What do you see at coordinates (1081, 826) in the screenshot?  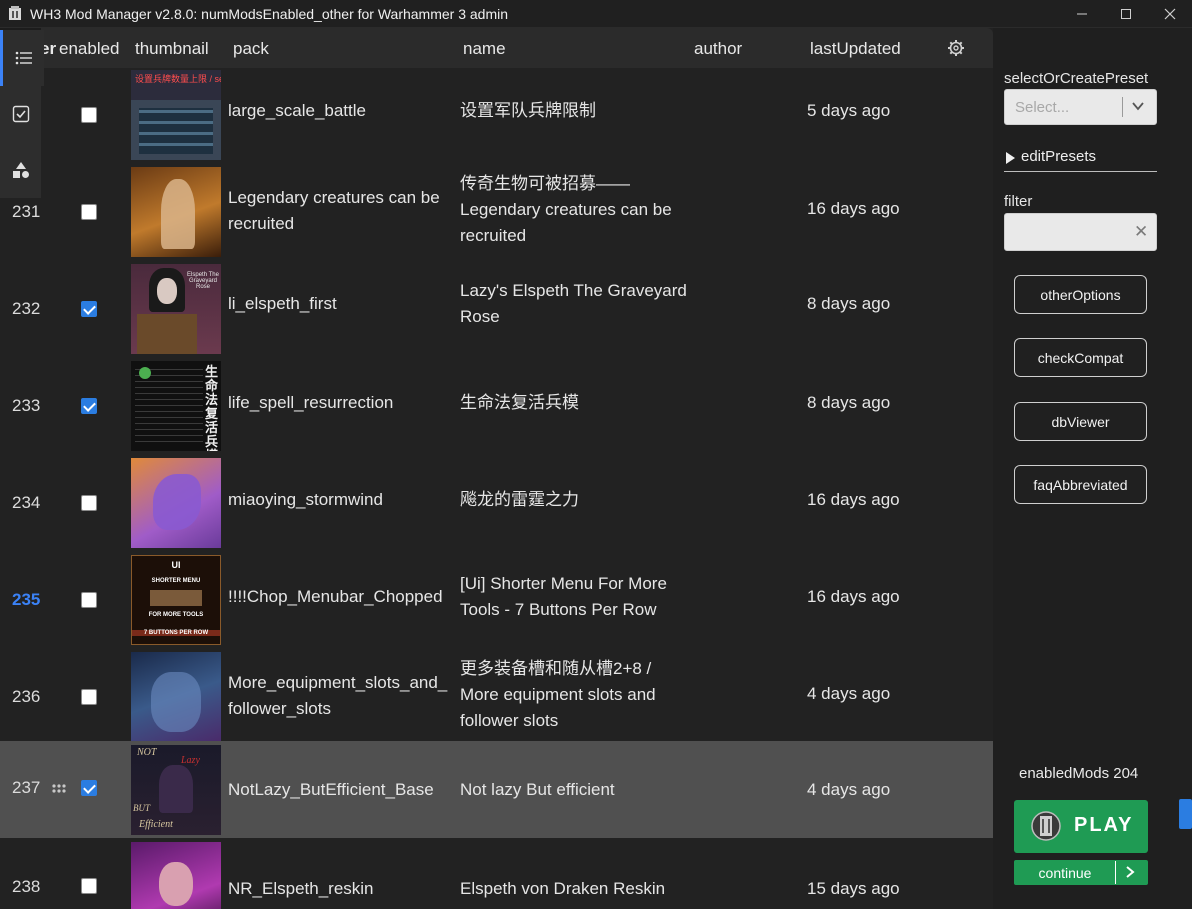 I see `play-button: PLAY` at bounding box center [1081, 826].